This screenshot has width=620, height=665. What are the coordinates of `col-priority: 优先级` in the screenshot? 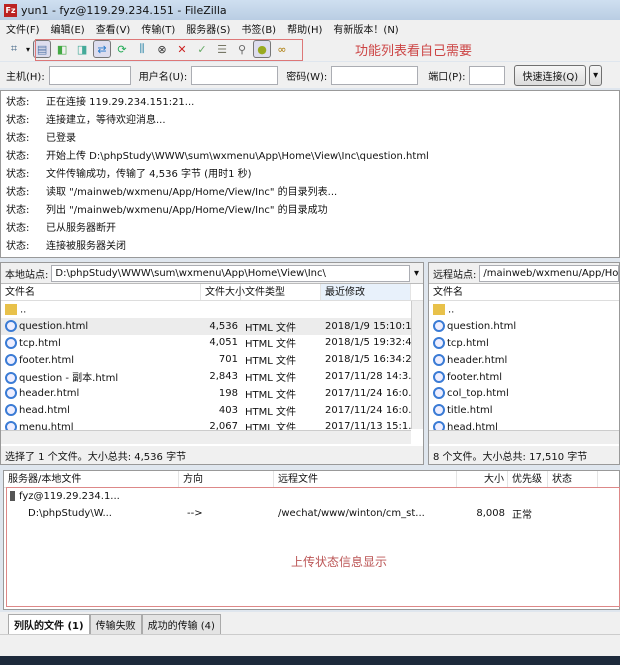 It's located at (528, 479).